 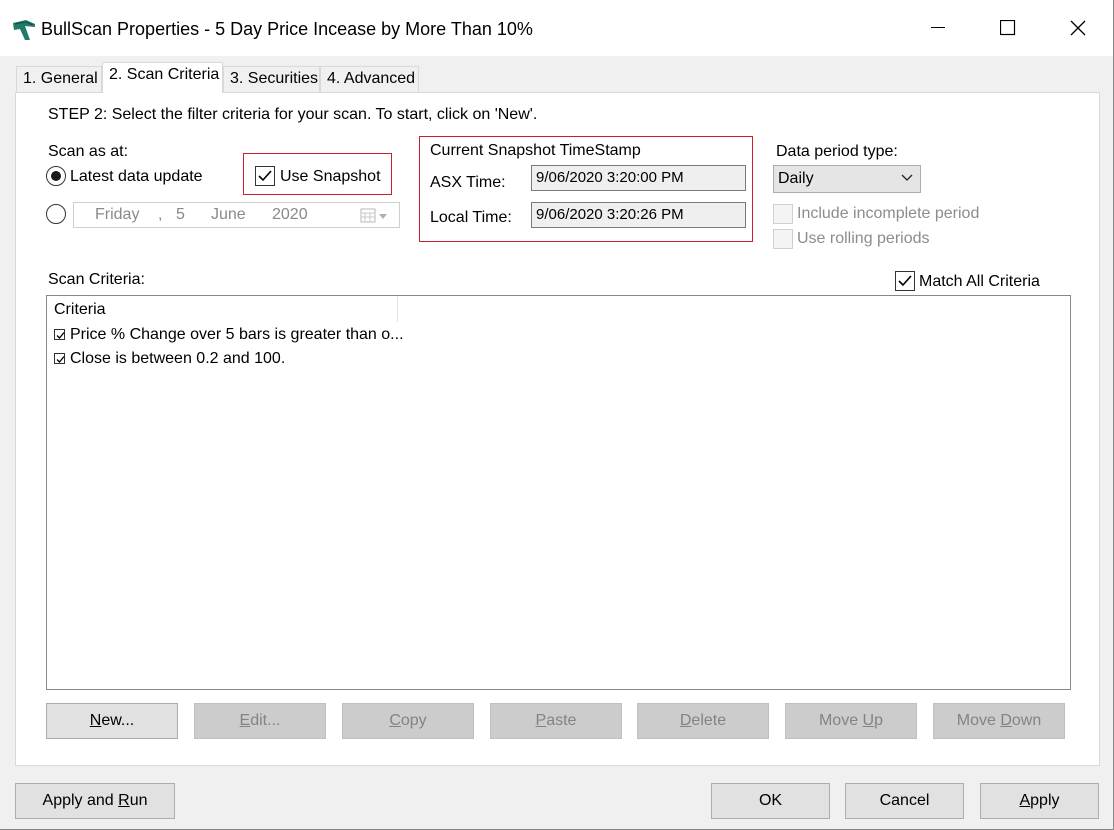 I want to click on minimize-button, so click(x=938, y=28).